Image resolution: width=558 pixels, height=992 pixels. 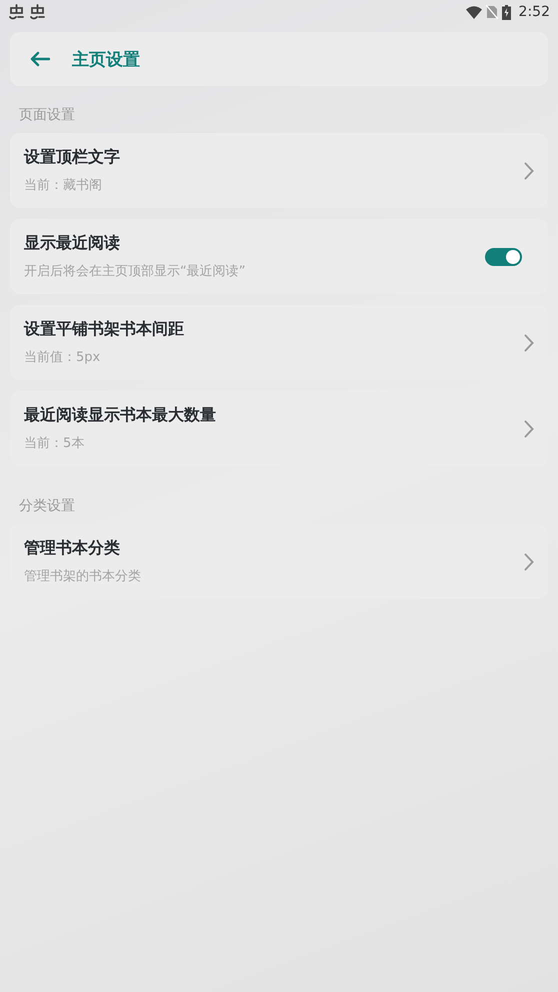 I want to click on setting-title: 显示最近阅读, so click(x=72, y=243).